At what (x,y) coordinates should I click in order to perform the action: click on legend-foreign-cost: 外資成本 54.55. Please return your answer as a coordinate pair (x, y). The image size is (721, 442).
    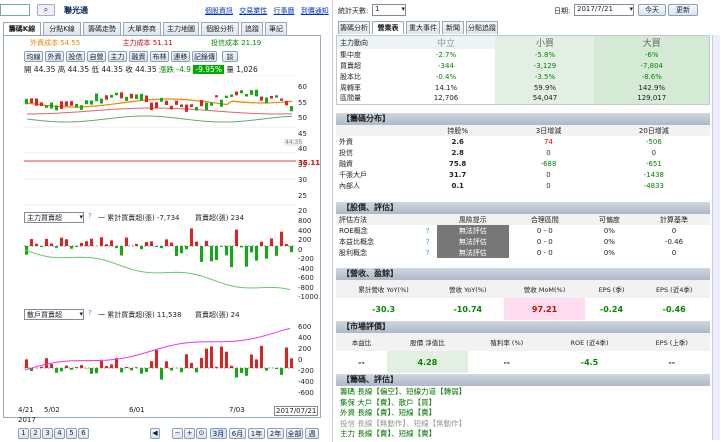
    Looking at the image, I should click on (55, 43).